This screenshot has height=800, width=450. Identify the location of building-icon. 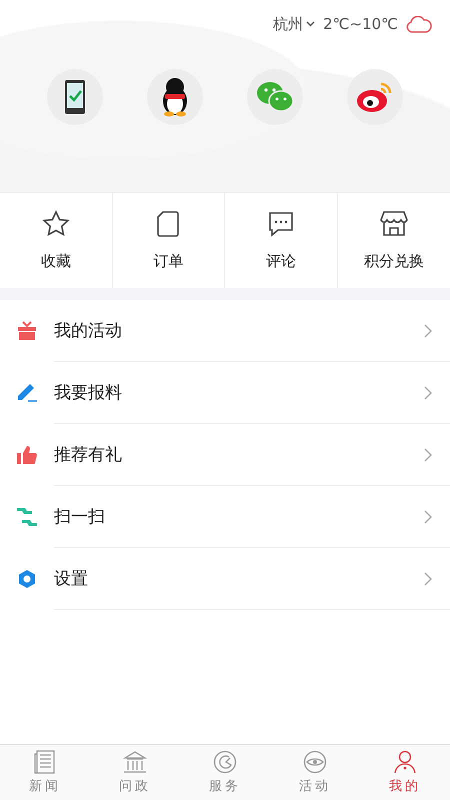
(135, 762).